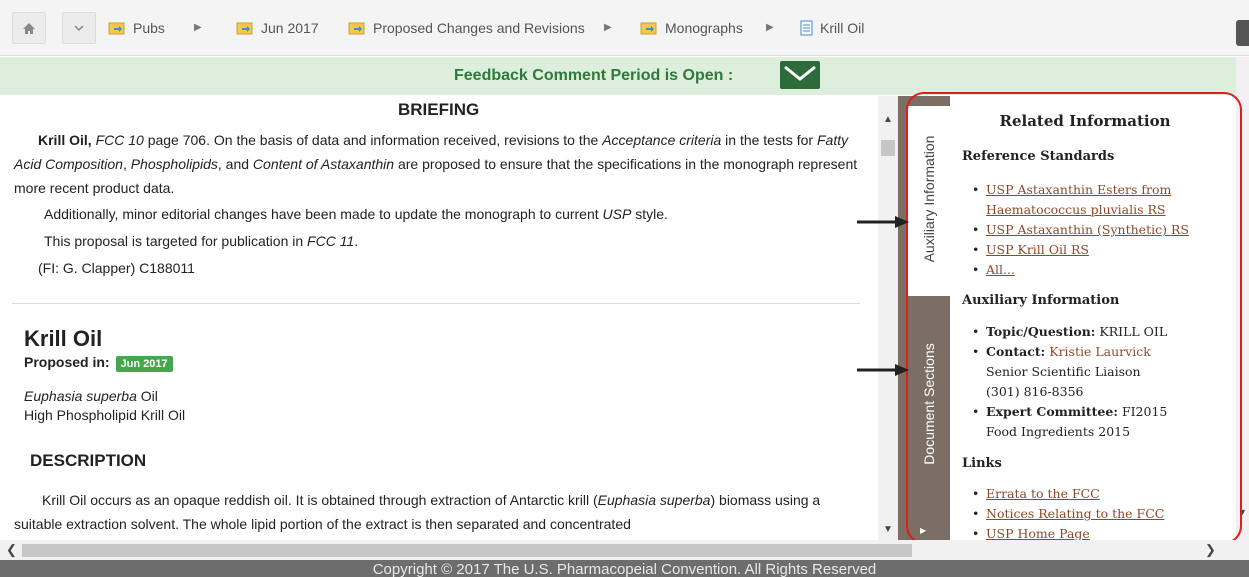 The height and width of the screenshot is (577, 1249). Describe the element at coordinates (144, 364) in the screenshot. I see `proposed-badge: Jun 2017` at that location.